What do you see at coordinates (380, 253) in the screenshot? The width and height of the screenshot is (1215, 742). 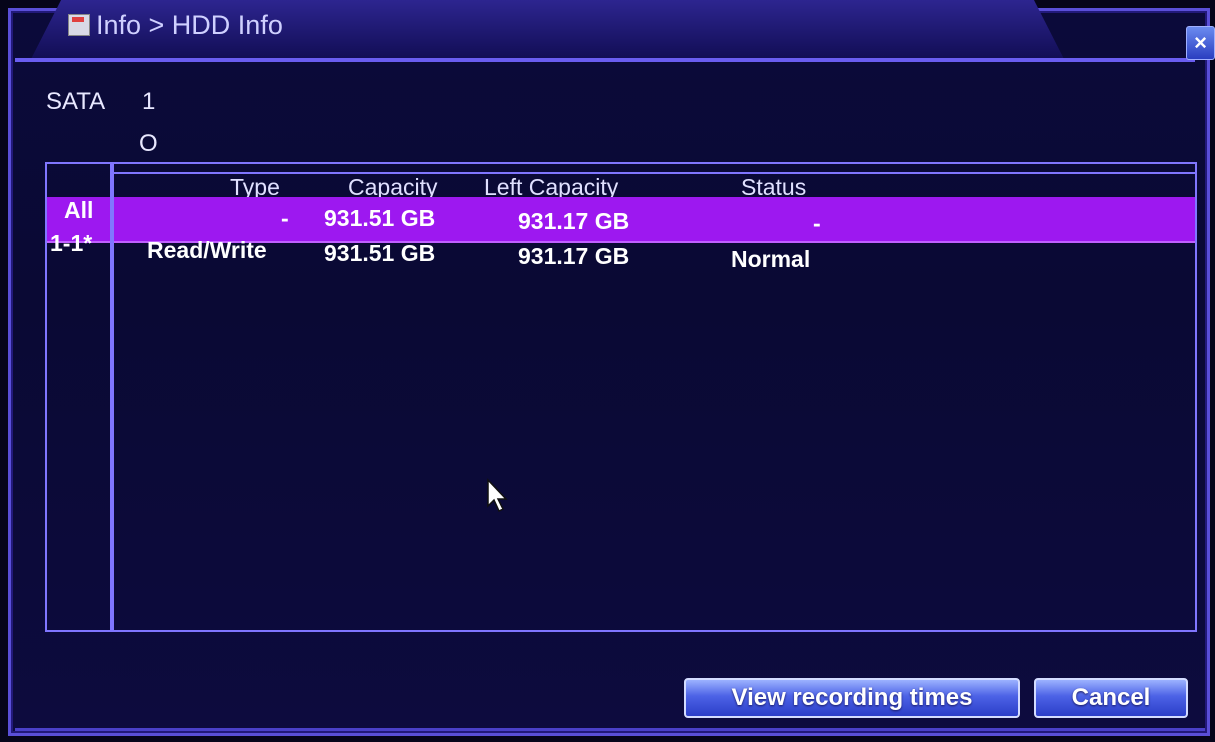 I see `row-1-1-capacity: 931.51 GB` at bounding box center [380, 253].